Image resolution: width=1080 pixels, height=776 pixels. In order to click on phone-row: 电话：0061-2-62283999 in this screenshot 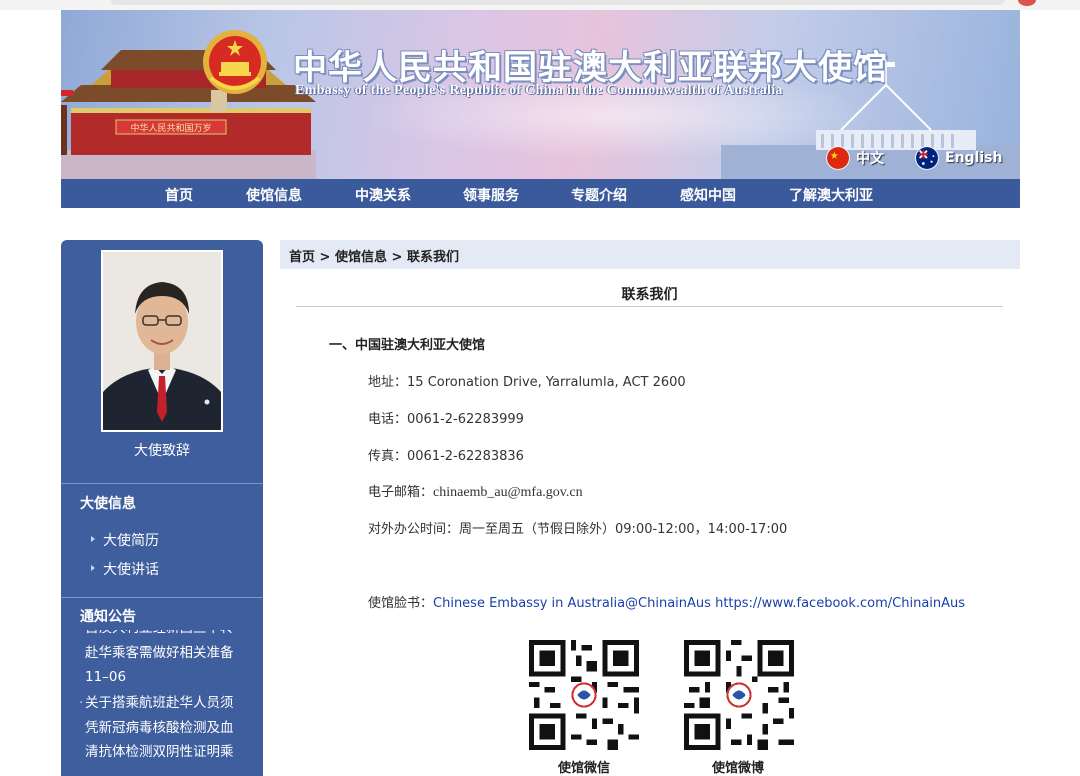, I will do `click(446, 417)`.